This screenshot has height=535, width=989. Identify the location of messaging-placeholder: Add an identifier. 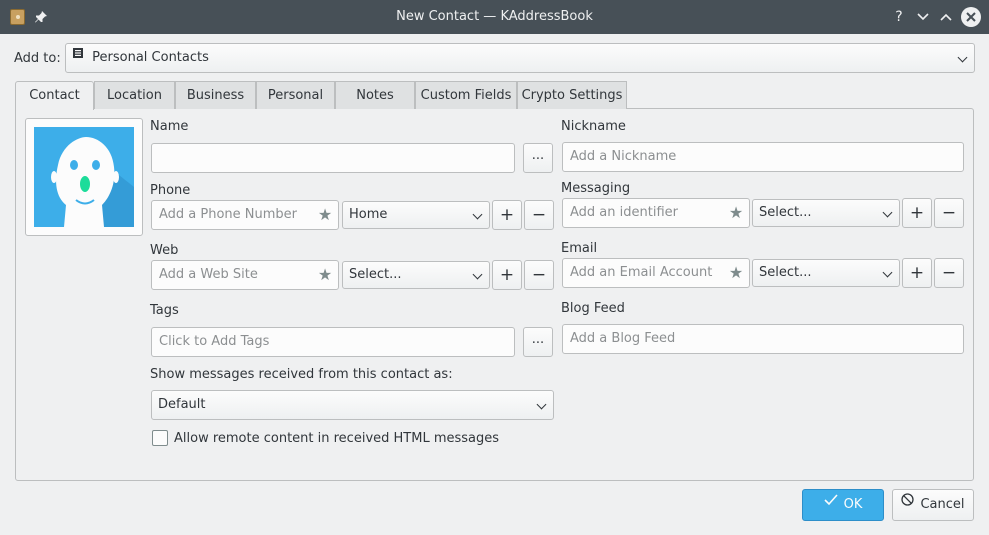
(624, 212).